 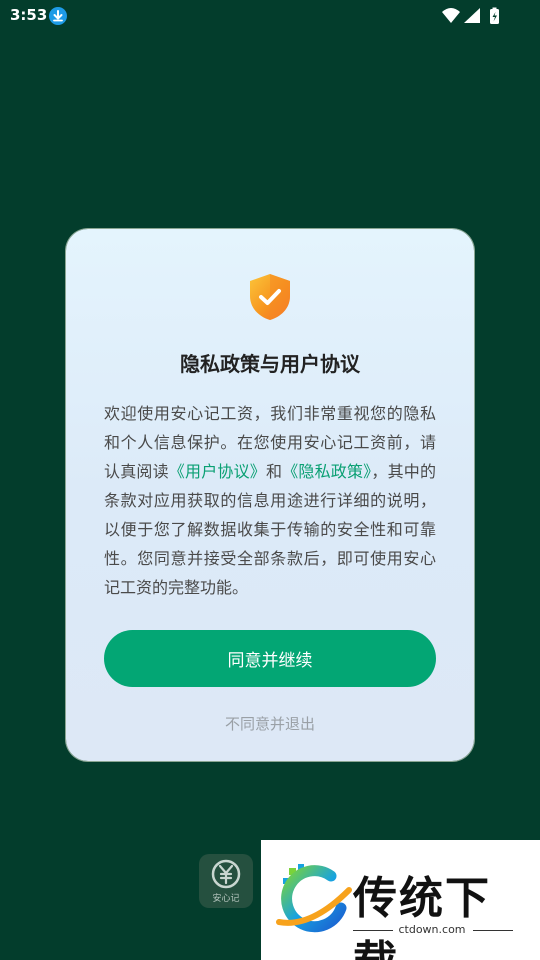 I want to click on battery-charging-icon, so click(x=494, y=15).